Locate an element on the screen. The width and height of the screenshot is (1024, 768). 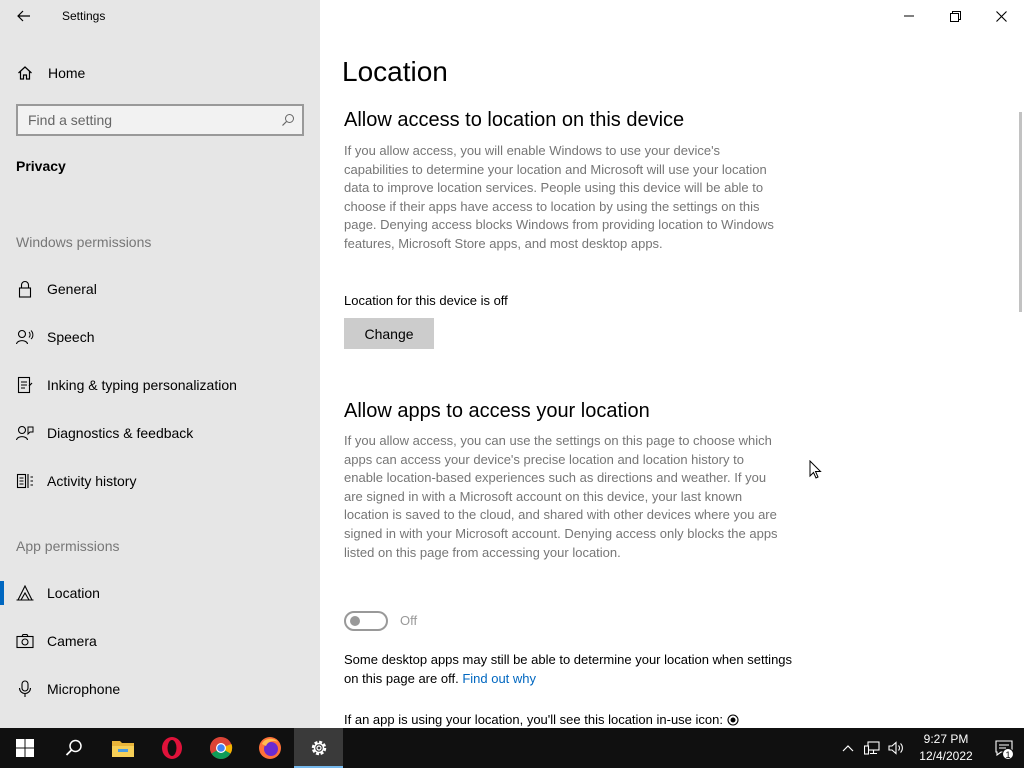
scrollbar is located at coordinates (1020, 212).